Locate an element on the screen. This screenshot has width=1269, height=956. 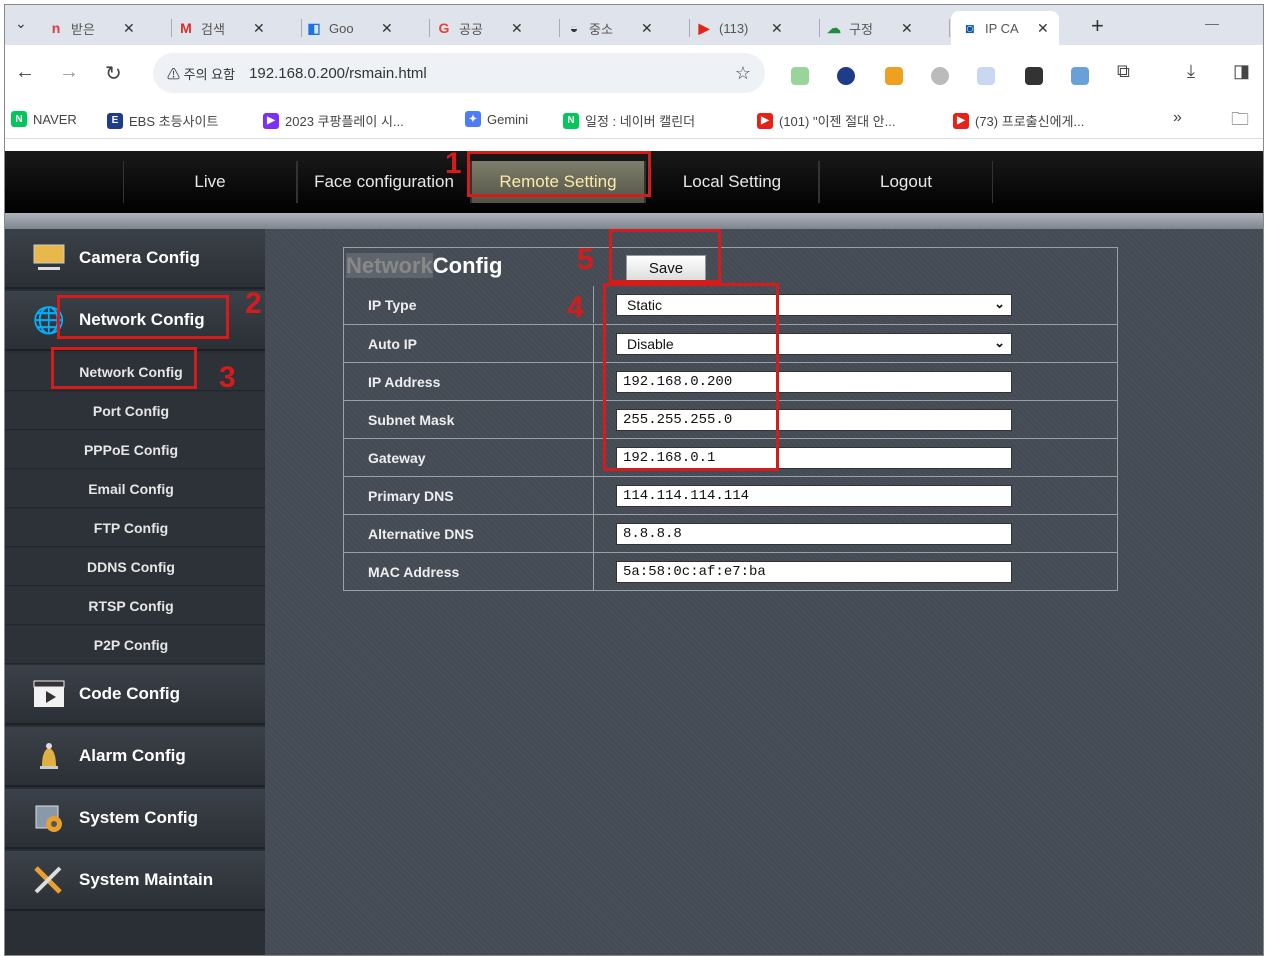
sidebar-system-maintain: System Maintain is located at coordinates (135, 881).